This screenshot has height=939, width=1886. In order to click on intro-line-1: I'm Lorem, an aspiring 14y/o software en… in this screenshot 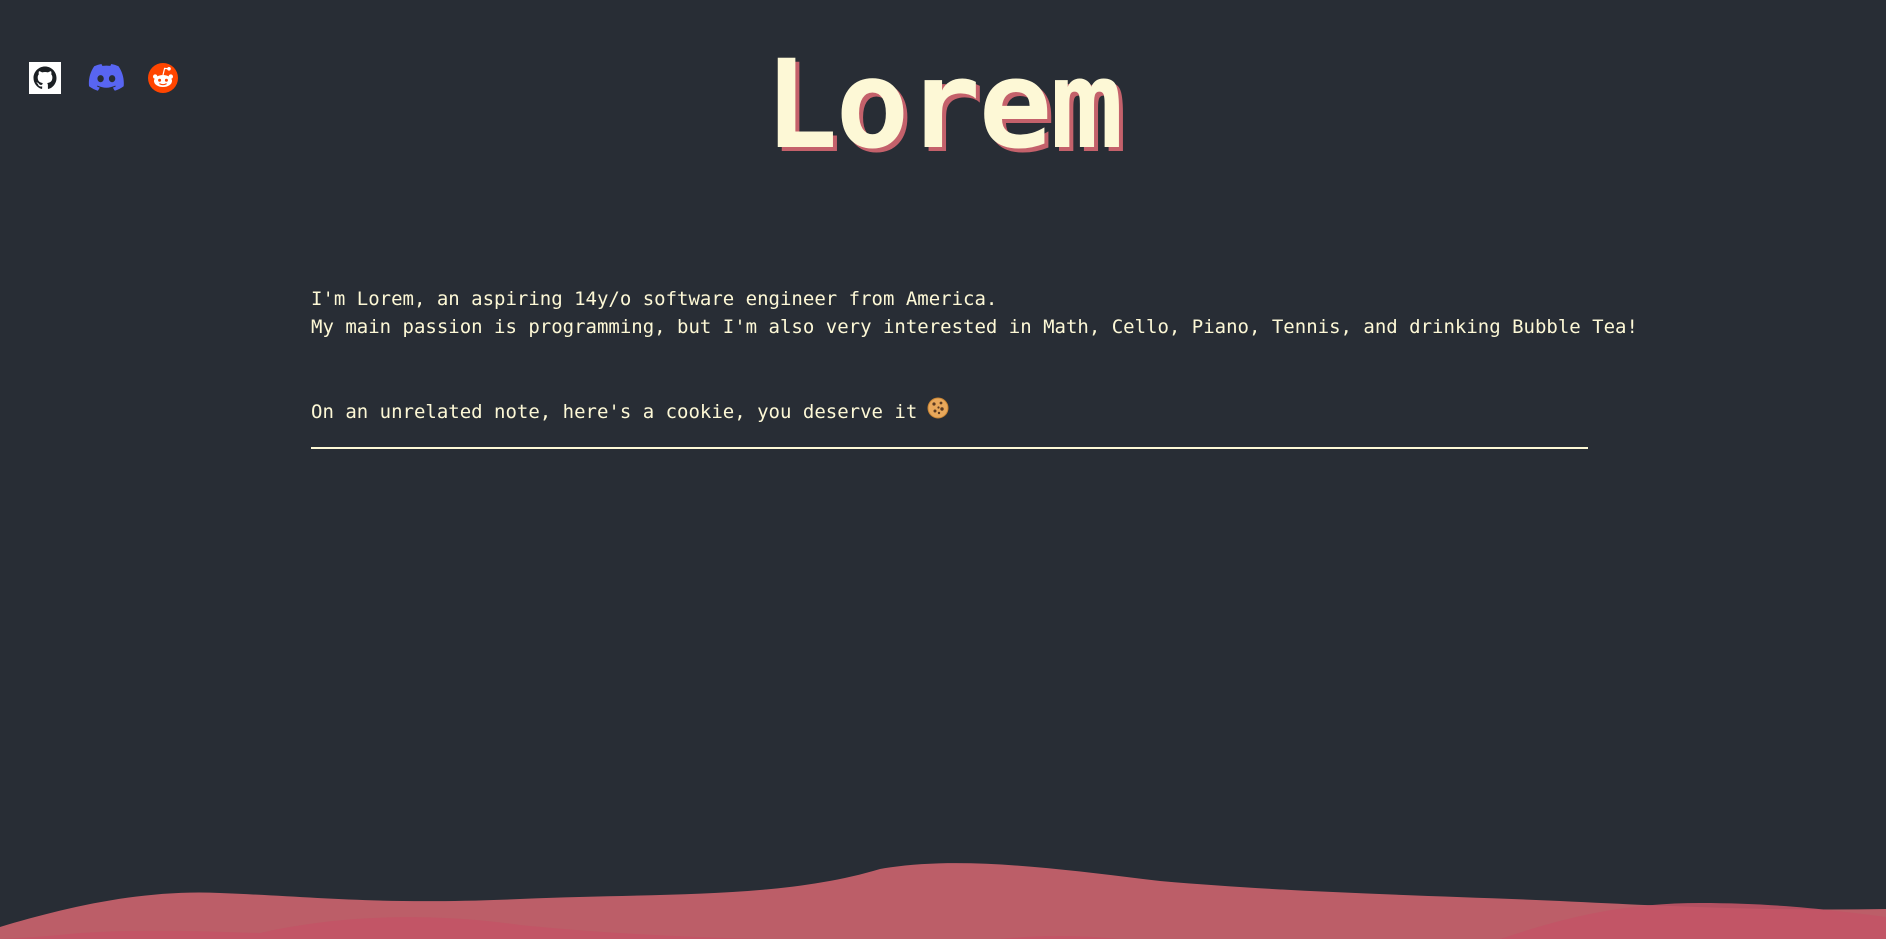, I will do `click(654, 299)`.